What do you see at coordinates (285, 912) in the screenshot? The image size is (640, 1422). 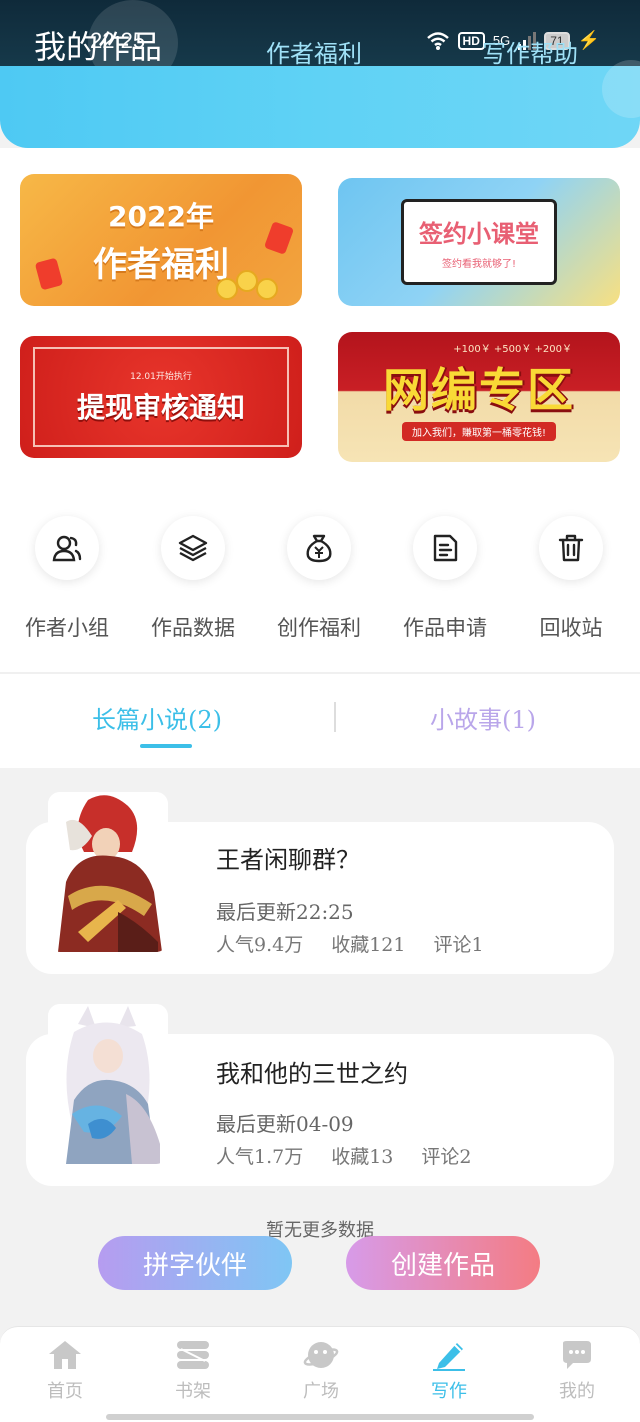 I see `work-updated: 最后更新22:25` at bounding box center [285, 912].